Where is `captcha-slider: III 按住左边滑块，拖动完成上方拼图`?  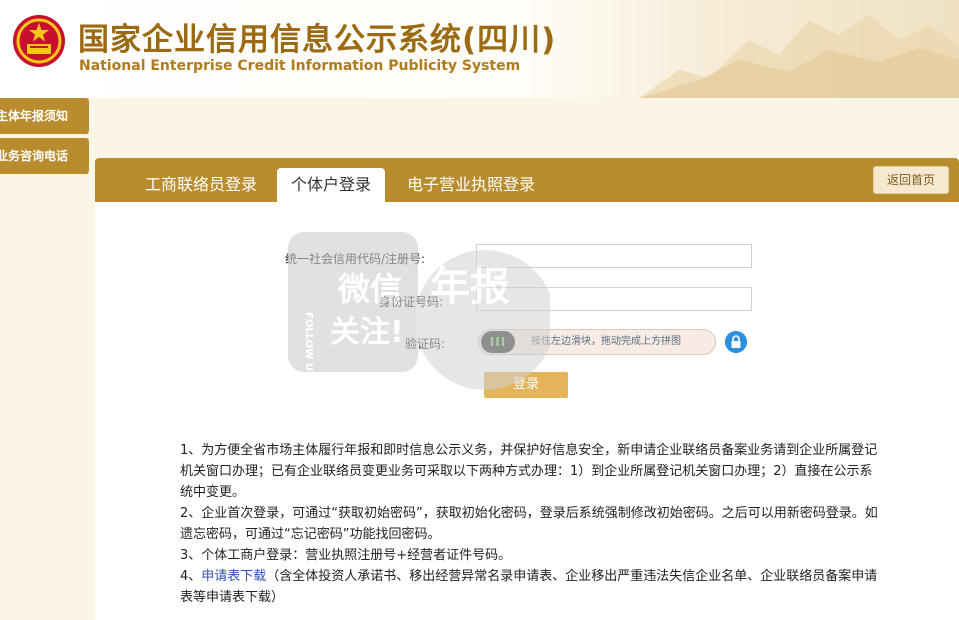 captcha-slider: III 按住左边滑块，拖动完成上方拼图 is located at coordinates (597, 342).